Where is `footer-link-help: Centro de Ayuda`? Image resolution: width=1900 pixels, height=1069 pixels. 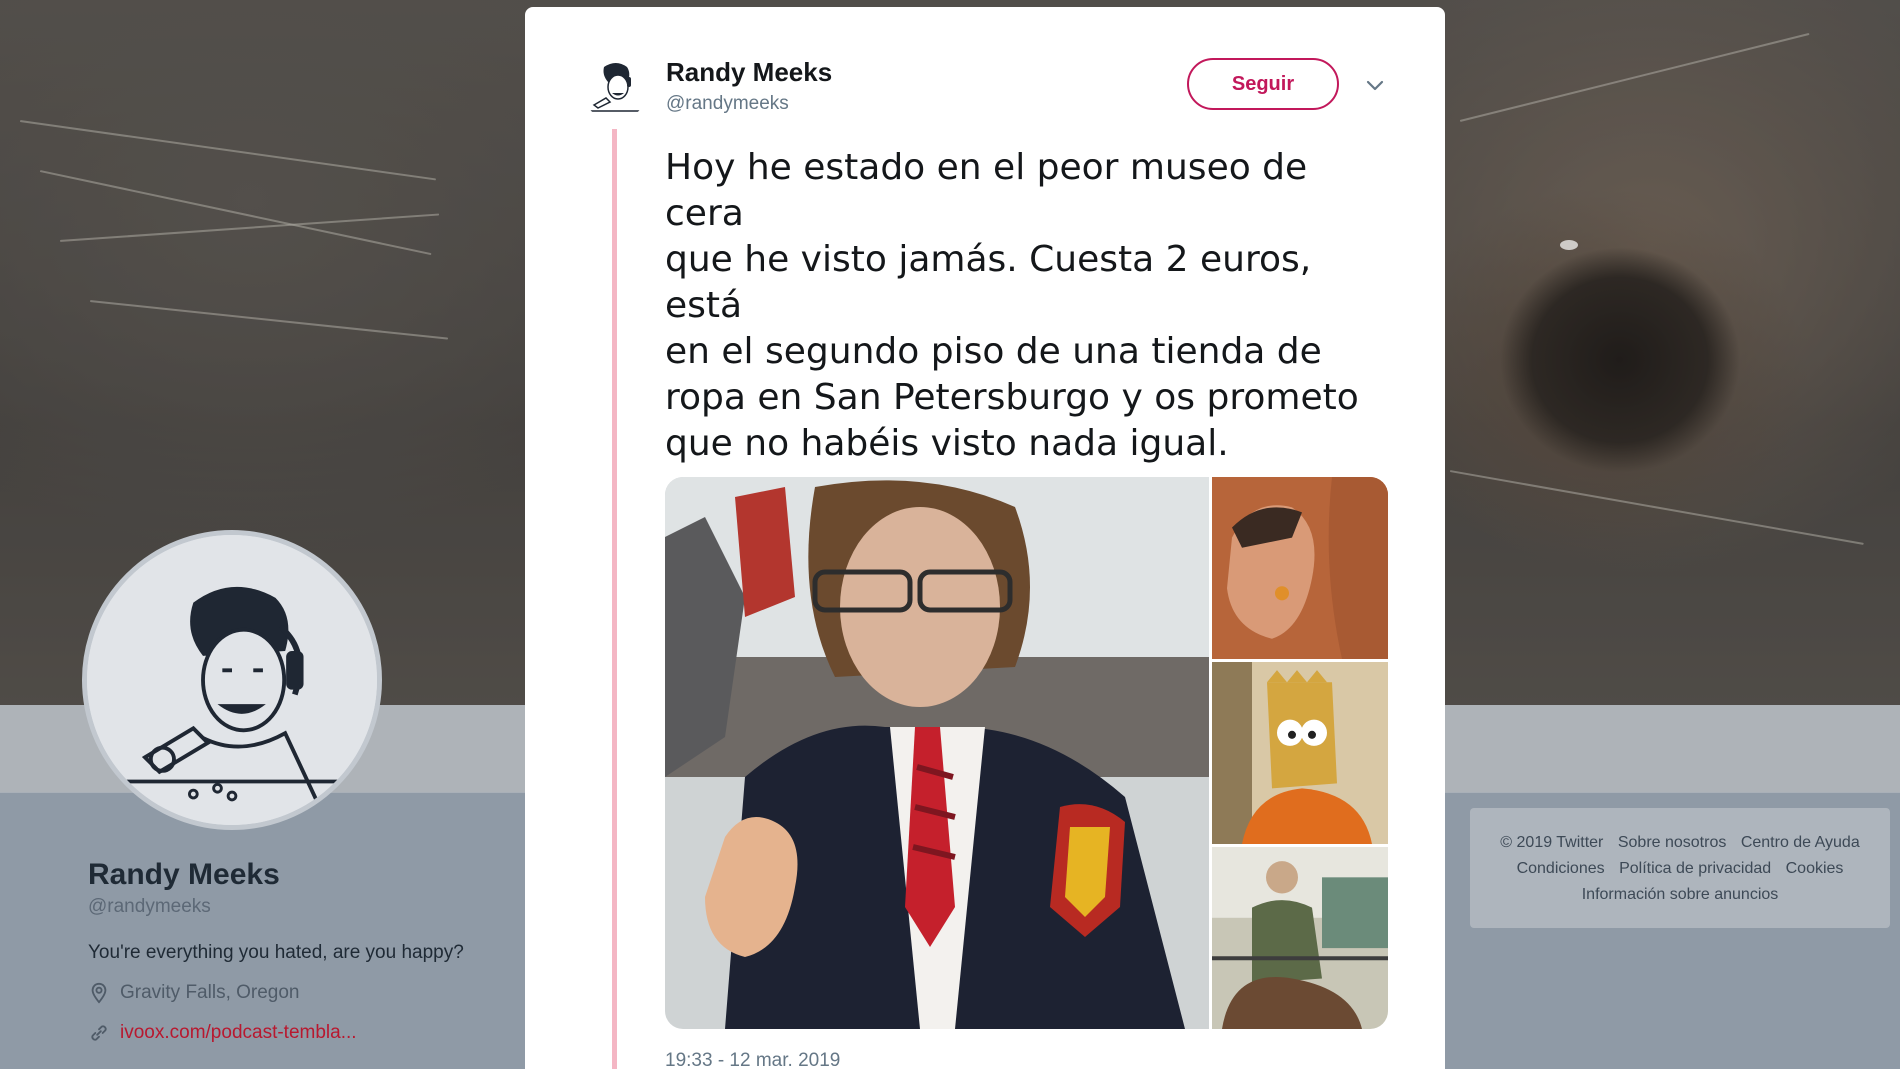 footer-link-help: Centro de Ayuda is located at coordinates (1800, 842).